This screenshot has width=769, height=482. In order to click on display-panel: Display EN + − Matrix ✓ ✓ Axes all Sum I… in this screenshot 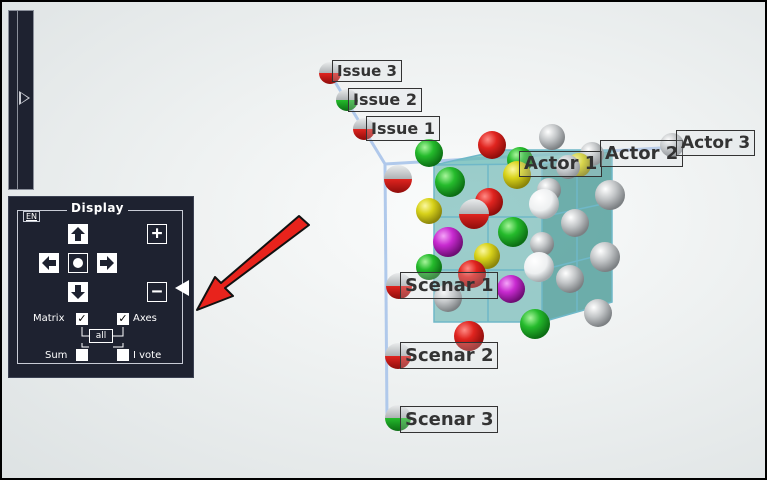, I will do `click(101, 287)`.